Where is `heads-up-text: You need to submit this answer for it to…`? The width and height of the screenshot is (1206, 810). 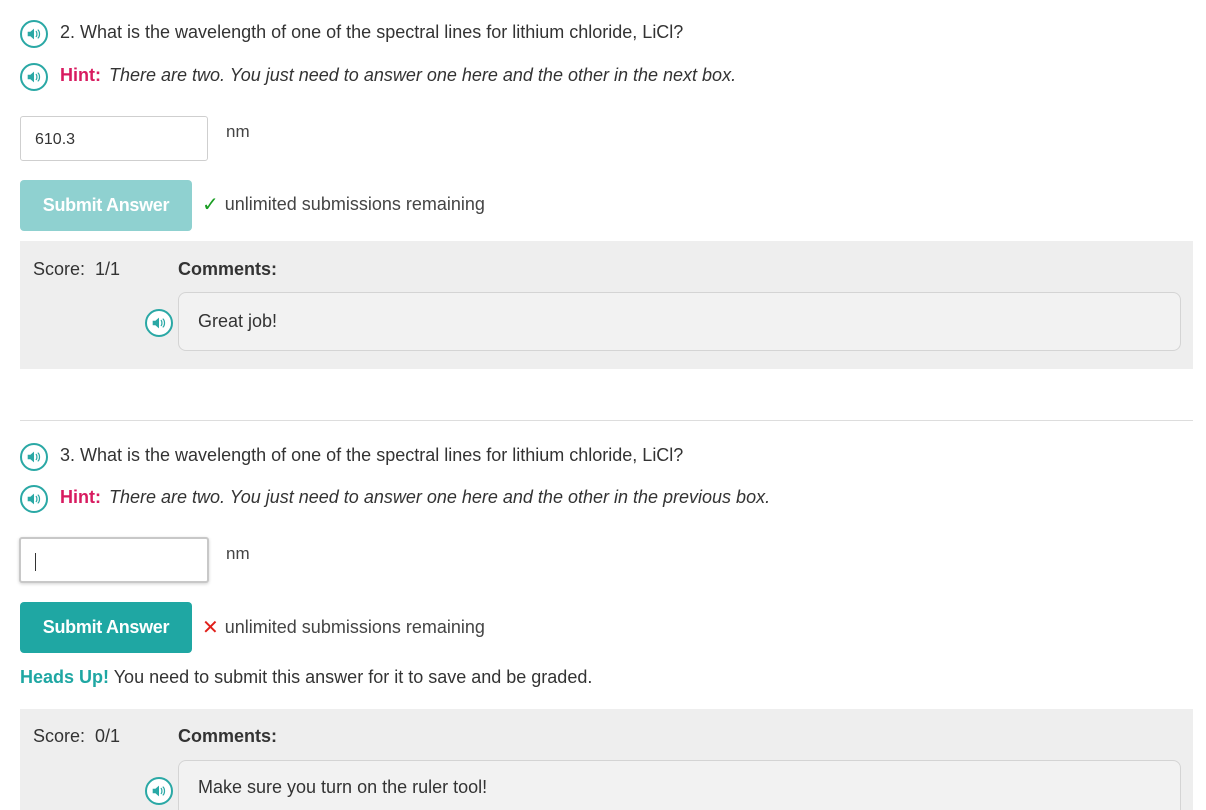 heads-up-text: You need to submit this answer for it to… is located at coordinates (353, 677).